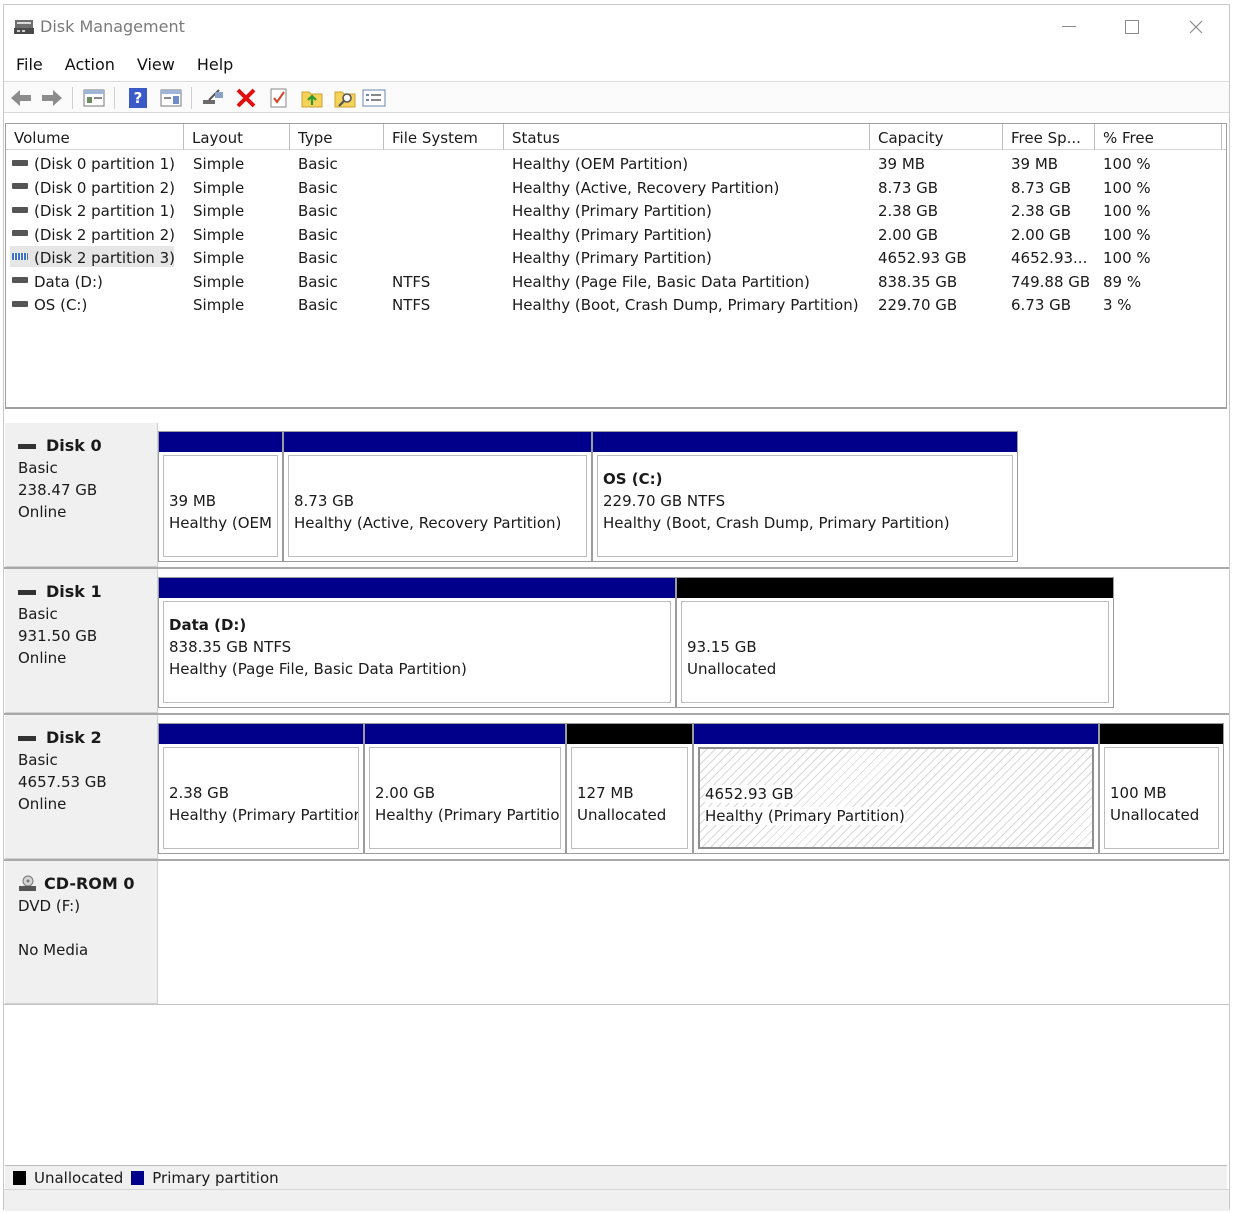 The width and height of the screenshot is (1234, 1213). I want to click on partition-size: 2.38 GB, so click(199, 793).